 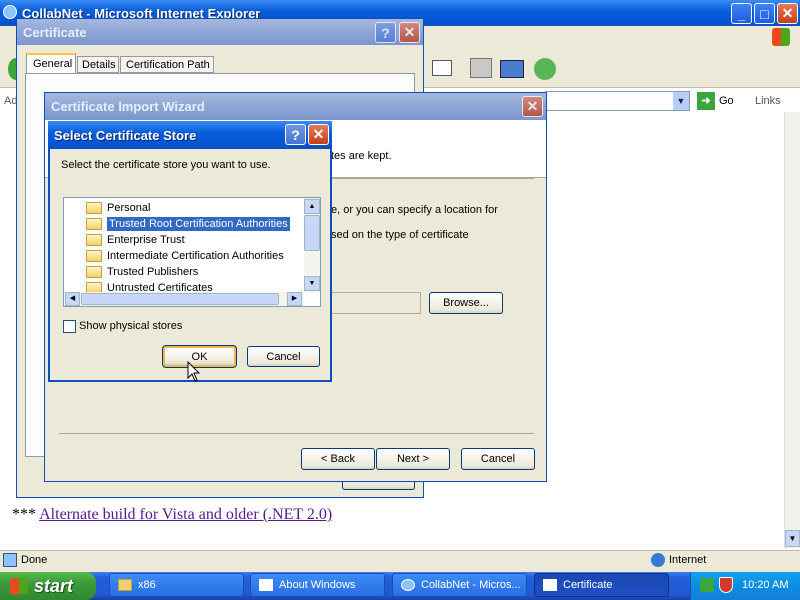 I want to click on store-path-field, so click(x=373, y=303).